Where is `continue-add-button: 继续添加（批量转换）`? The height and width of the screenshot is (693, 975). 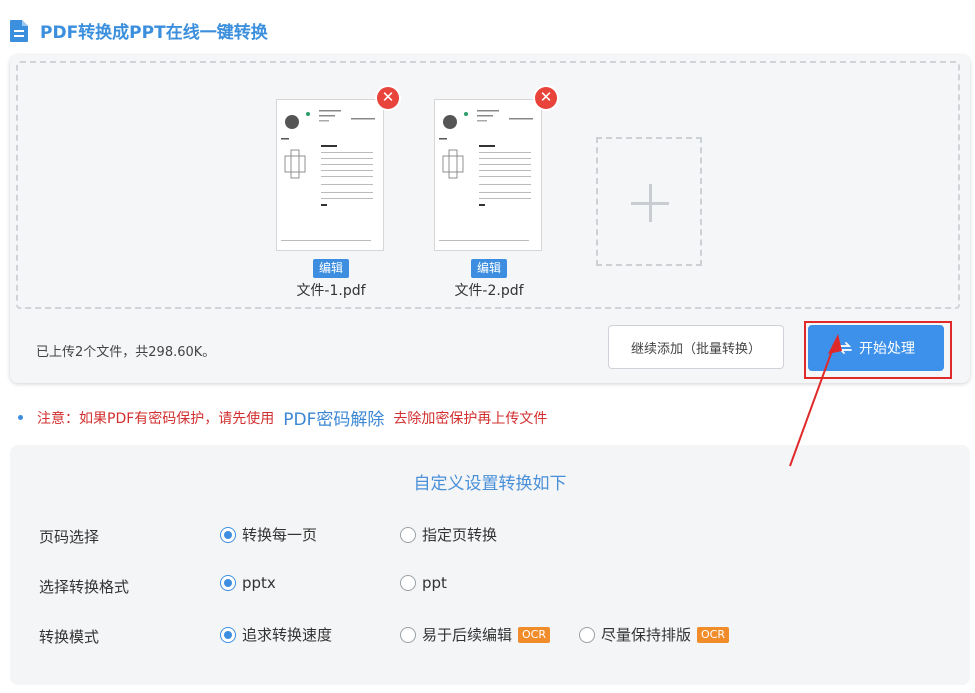
continue-add-button: 继续添加（批量转换） is located at coordinates (696, 347).